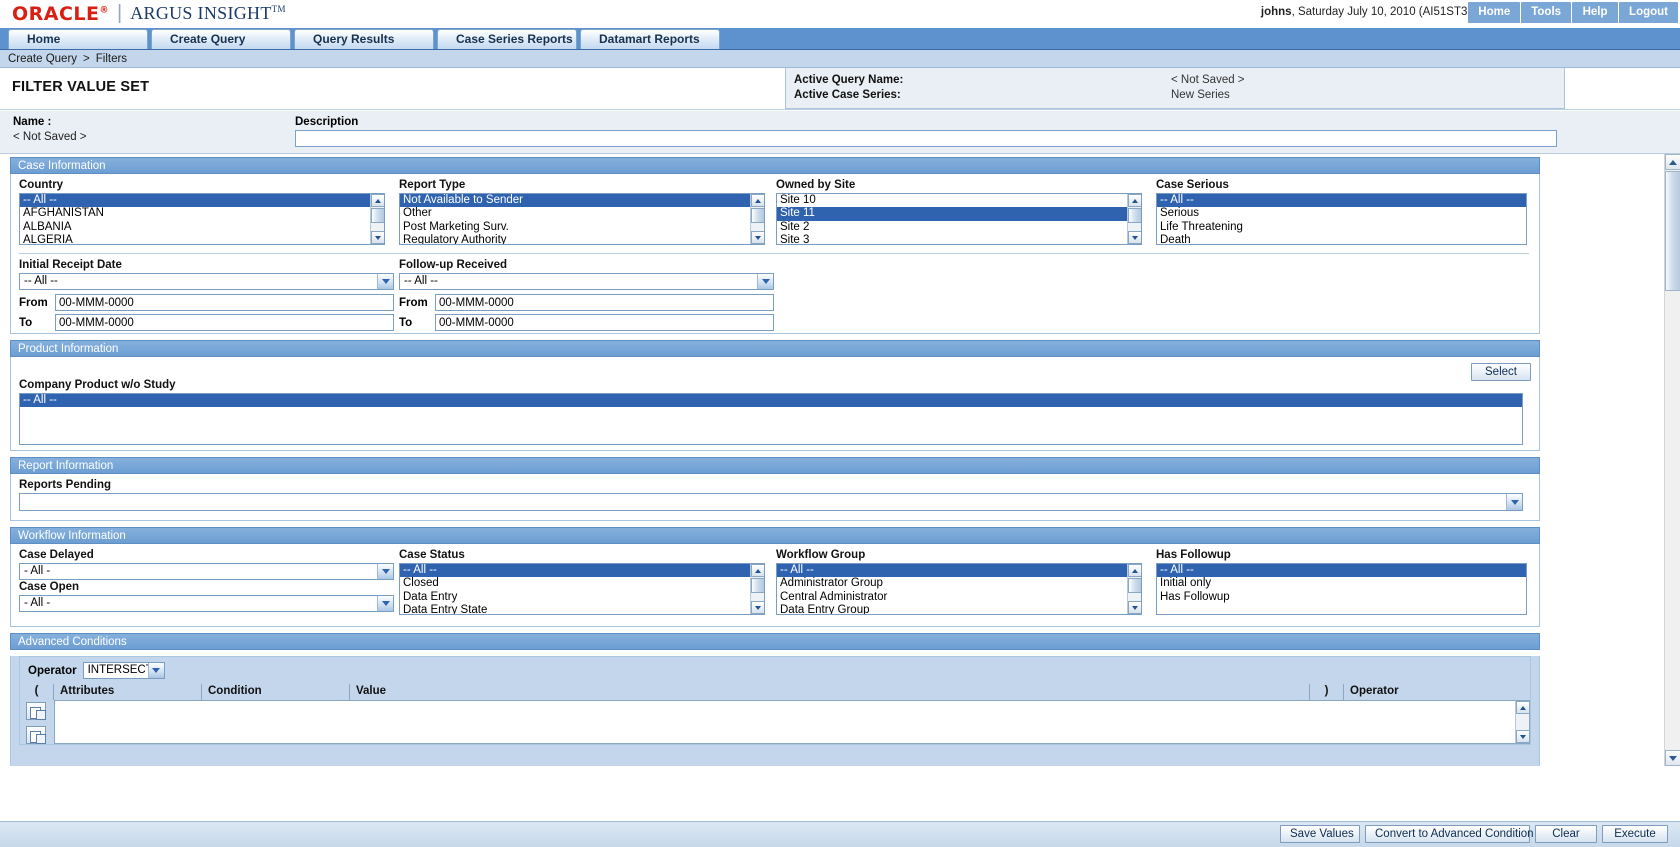 The height and width of the screenshot is (847, 1680). What do you see at coordinates (959, 214) in the screenshot?
I see `owned-by-site-option: Site 11` at bounding box center [959, 214].